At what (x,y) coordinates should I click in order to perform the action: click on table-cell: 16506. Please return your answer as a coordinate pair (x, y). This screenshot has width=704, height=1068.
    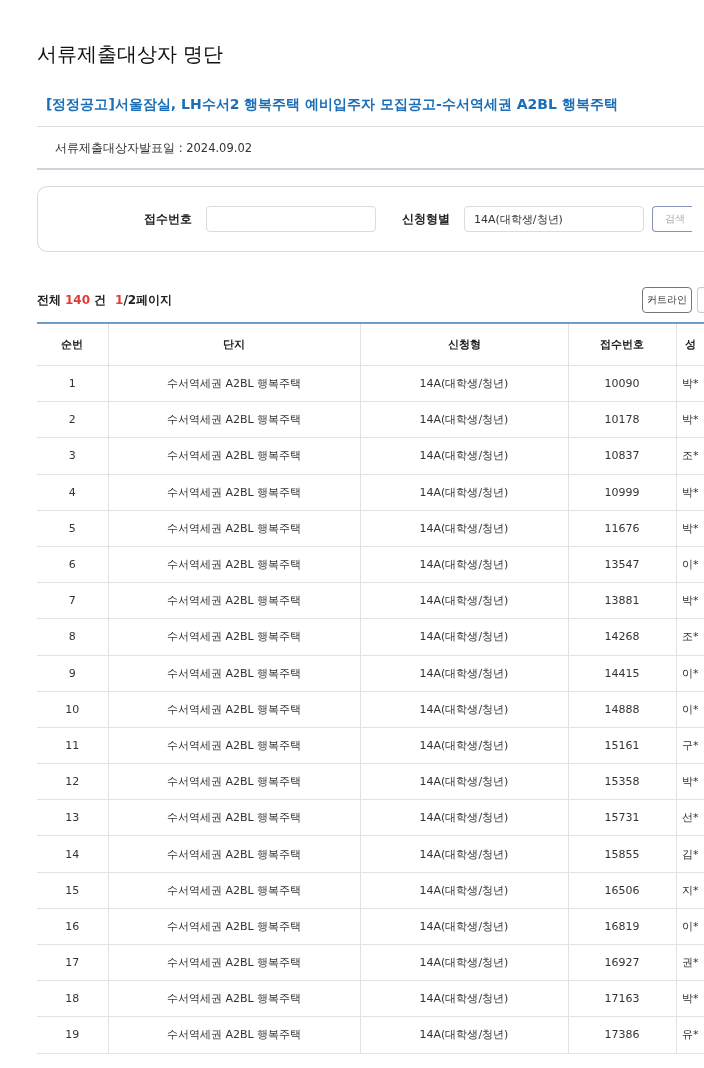
    Looking at the image, I should click on (622, 890).